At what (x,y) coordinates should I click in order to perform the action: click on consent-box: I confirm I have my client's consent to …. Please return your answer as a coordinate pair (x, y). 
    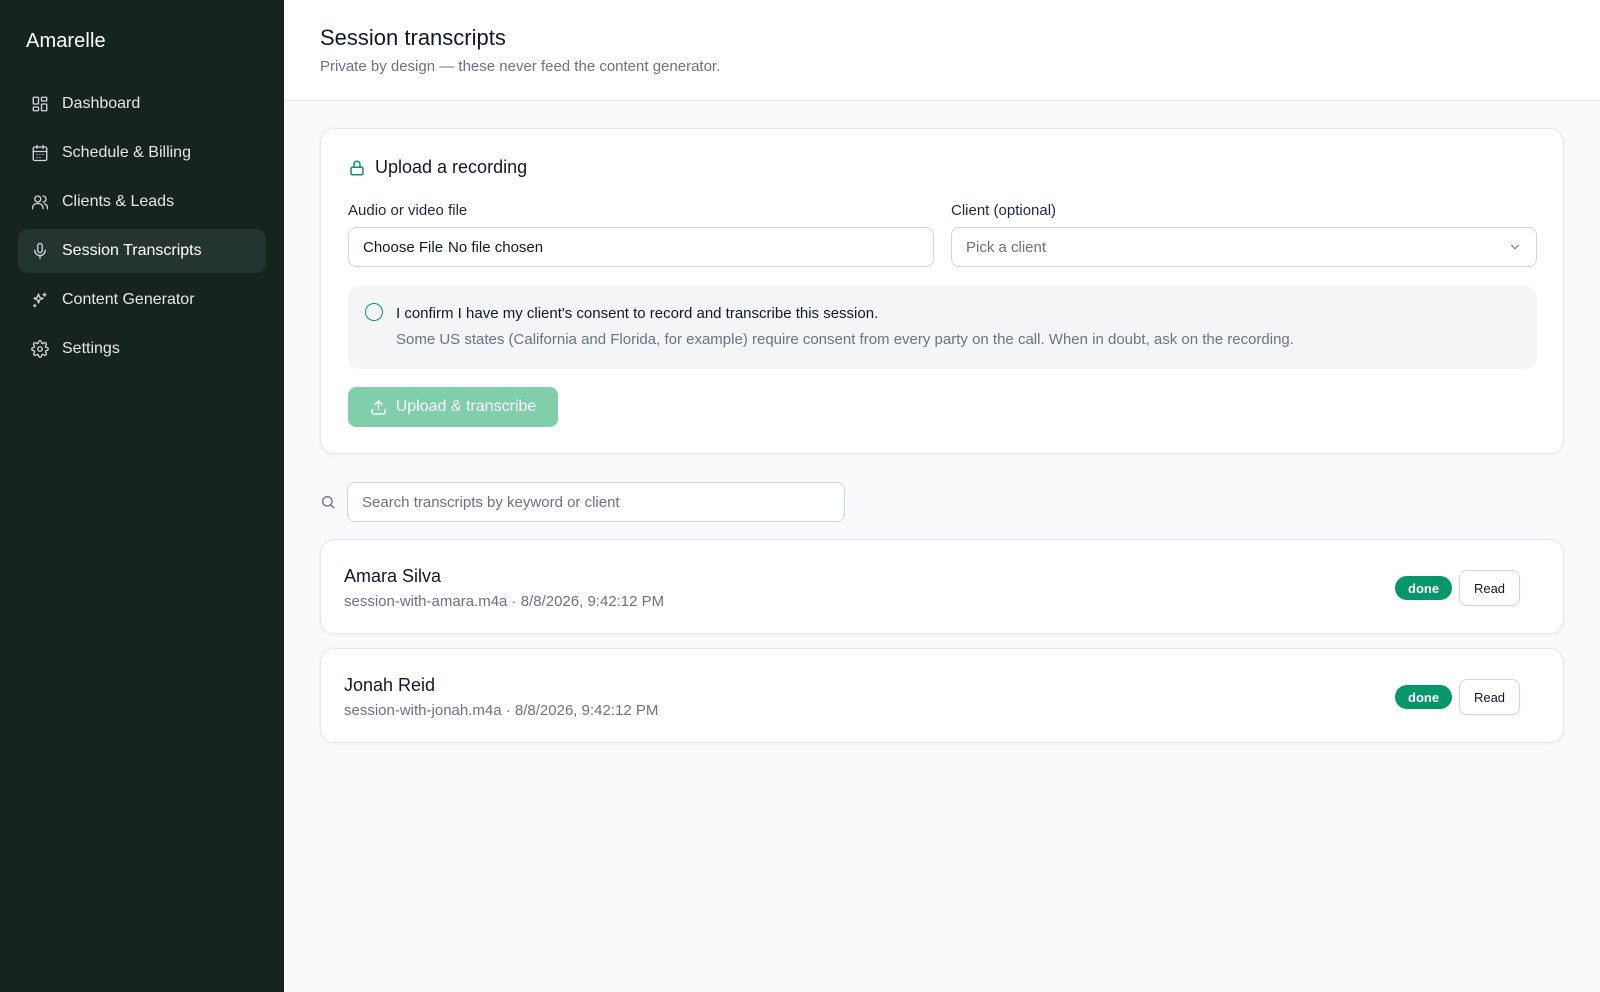
    Looking at the image, I should click on (942, 327).